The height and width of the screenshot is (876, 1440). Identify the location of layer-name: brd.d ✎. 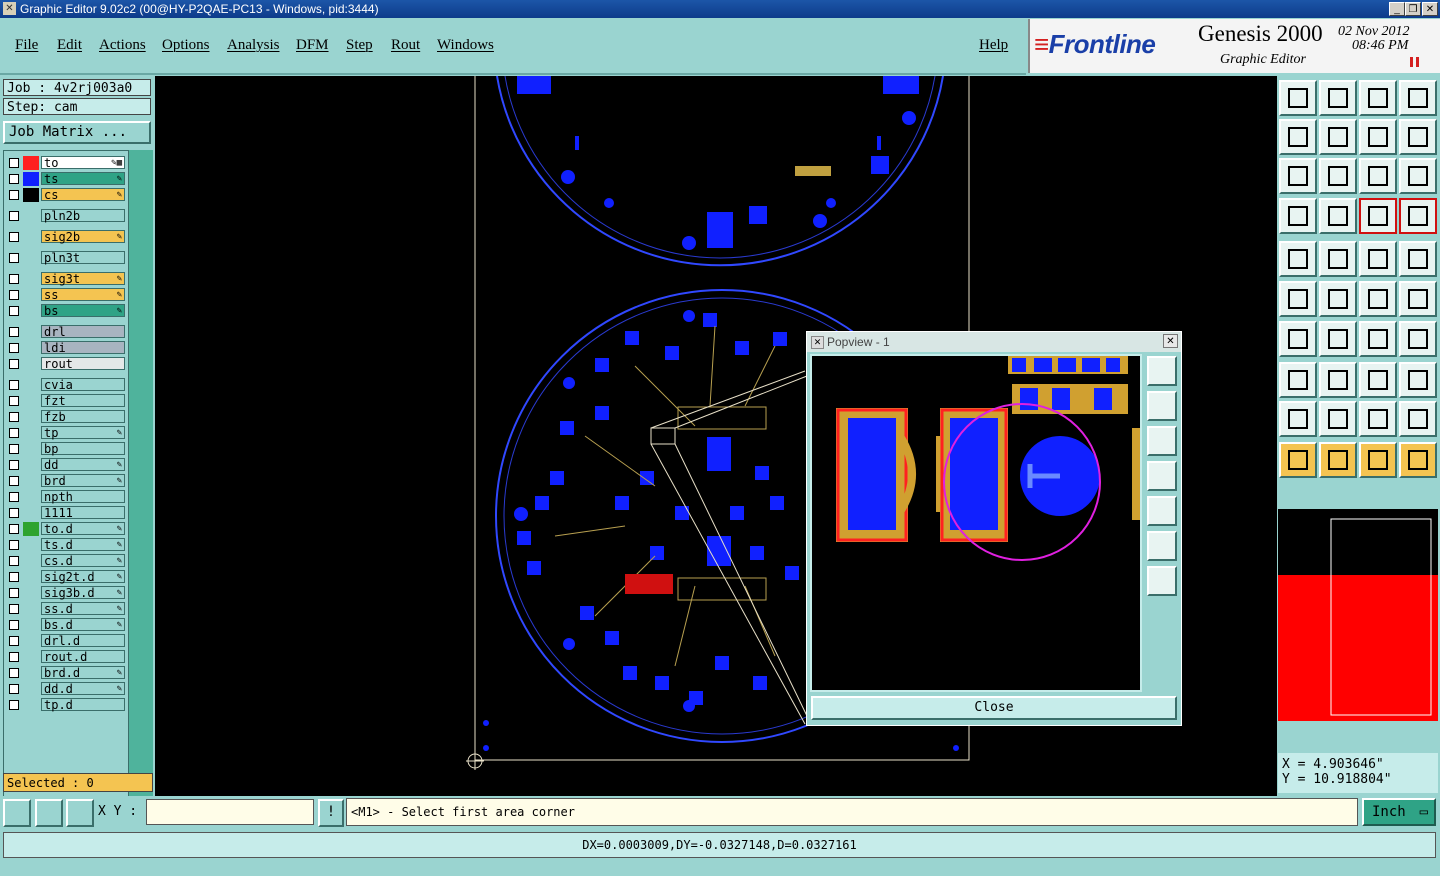
(83, 673).